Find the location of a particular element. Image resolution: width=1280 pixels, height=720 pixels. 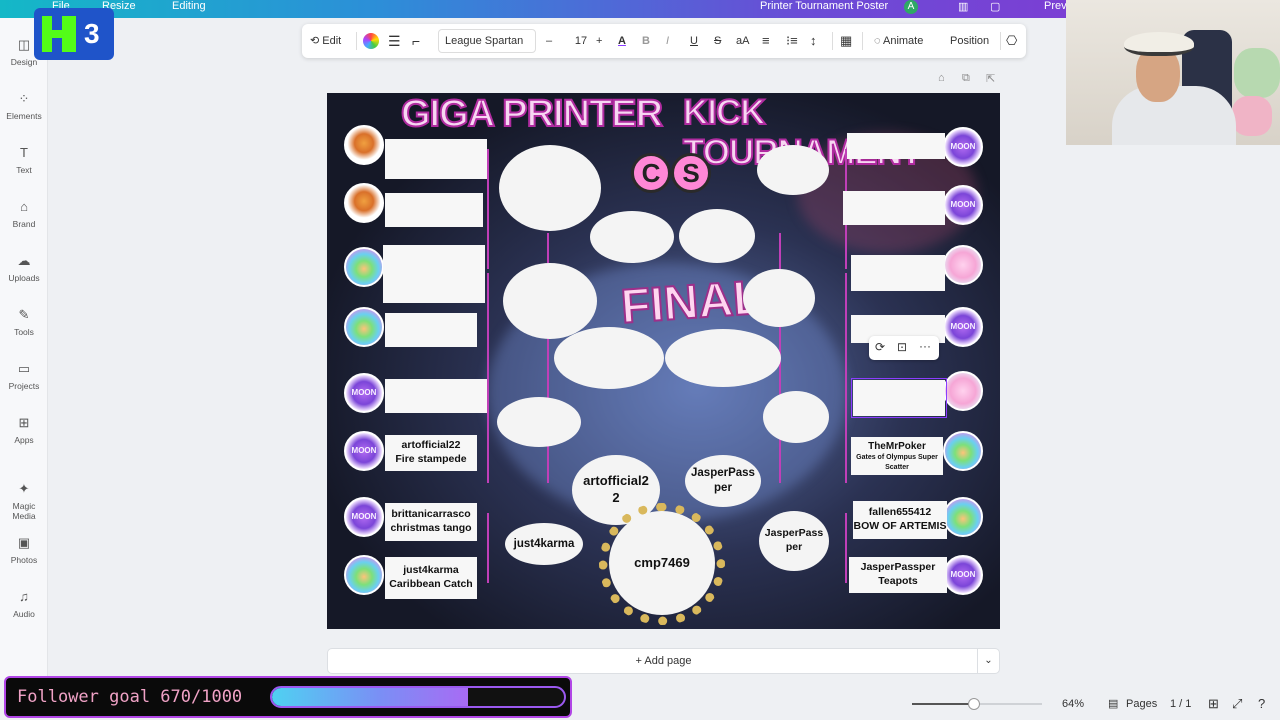

help-icon: ? is located at coordinates (1261, 703).